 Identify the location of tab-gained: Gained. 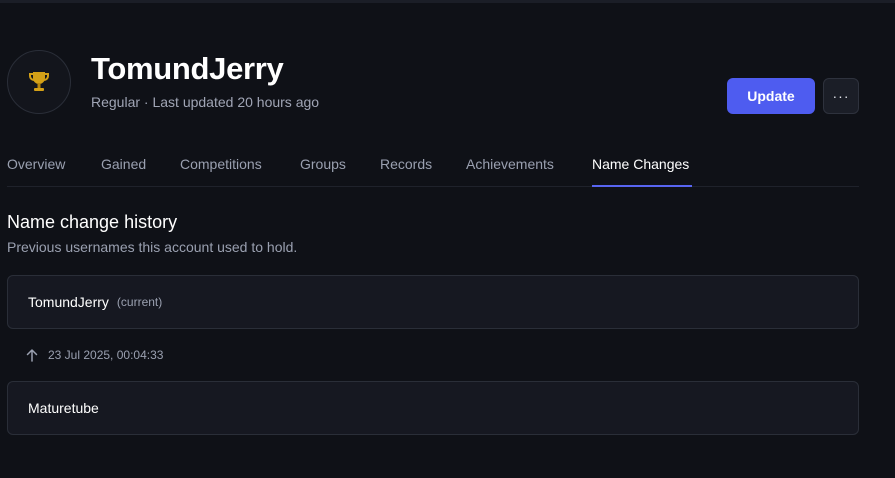
(123, 164).